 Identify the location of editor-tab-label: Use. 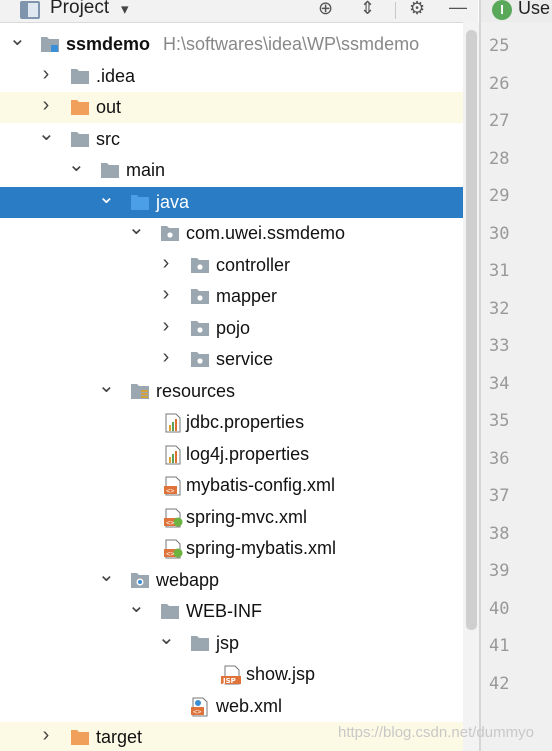
(534, 9).